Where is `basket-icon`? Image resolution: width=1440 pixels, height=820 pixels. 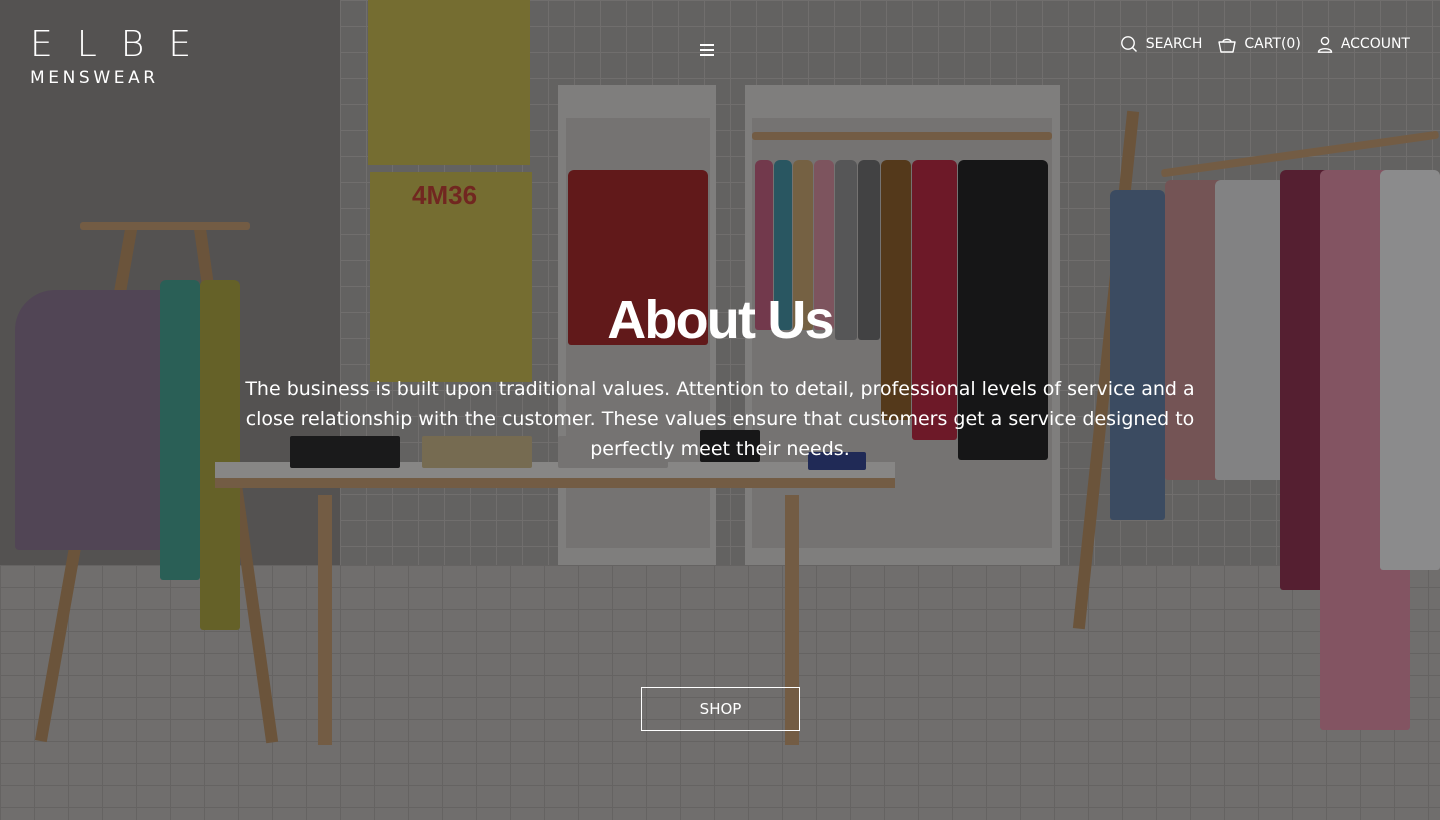 basket-icon is located at coordinates (1227, 45).